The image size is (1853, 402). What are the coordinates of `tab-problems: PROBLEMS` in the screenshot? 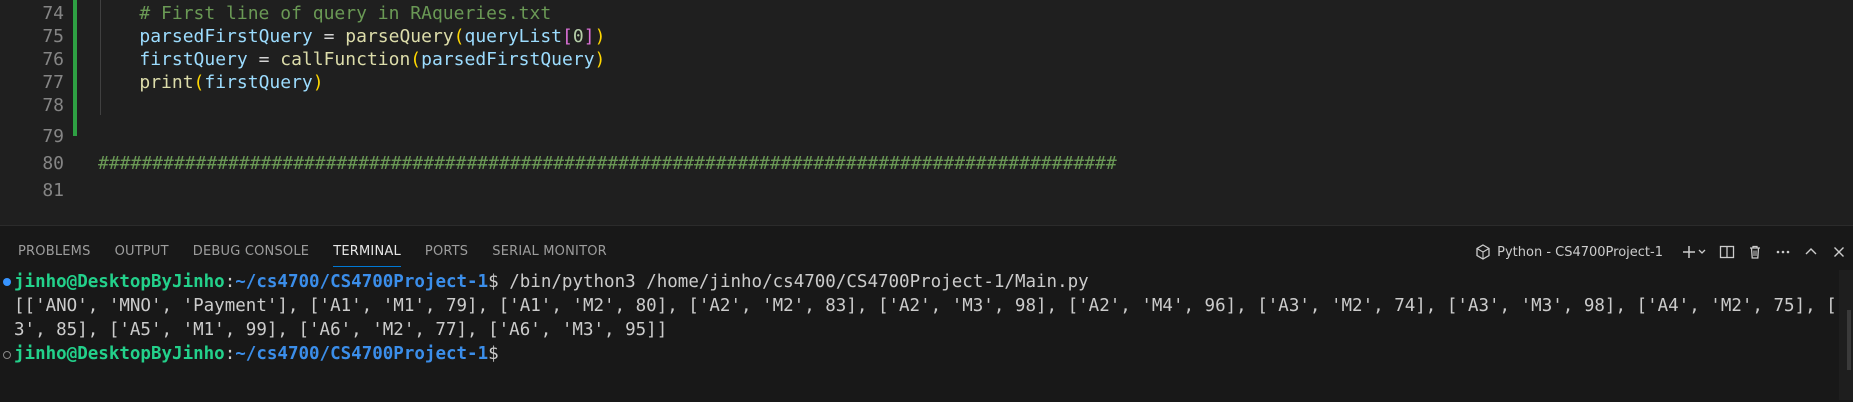 It's located at (54, 253).